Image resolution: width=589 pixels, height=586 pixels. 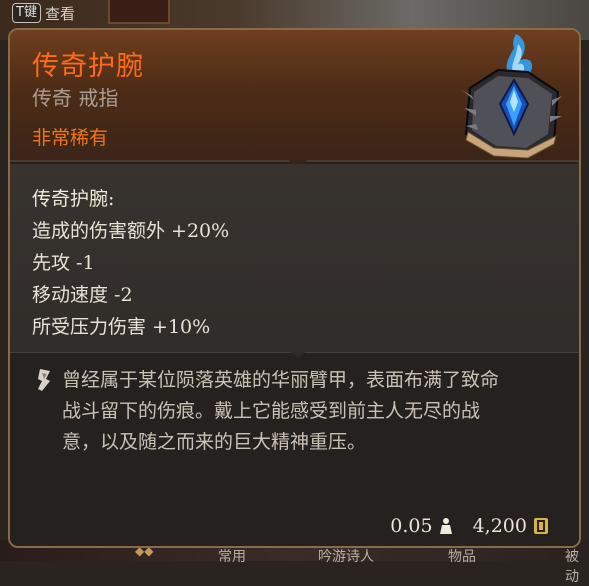 What do you see at coordinates (121, 327) in the screenshot?
I see `stat-line: 所受压力伤害 +10%` at bounding box center [121, 327].